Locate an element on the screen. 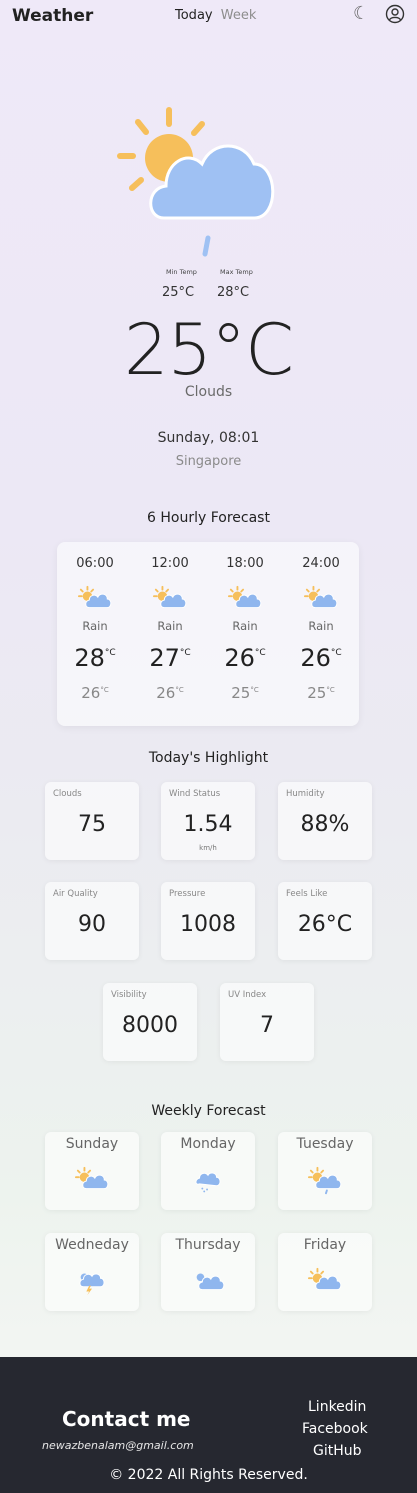 The width and height of the screenshot is (417, 1493). highlight-label: Visibility is located at coordinates (129, 995).